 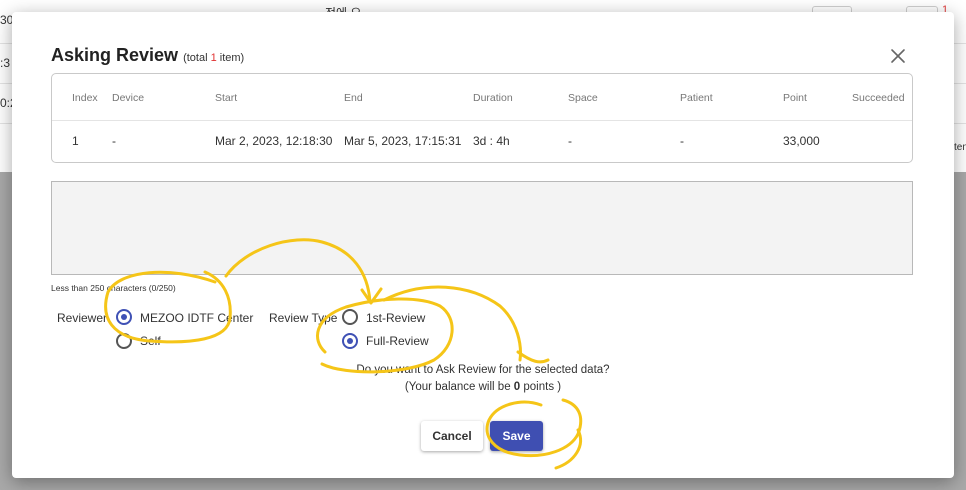 What do you see at coordinates (82, 318) in the screenshot?
I see `reviewer-label: Reviewer` at bounding box center [82, 318].